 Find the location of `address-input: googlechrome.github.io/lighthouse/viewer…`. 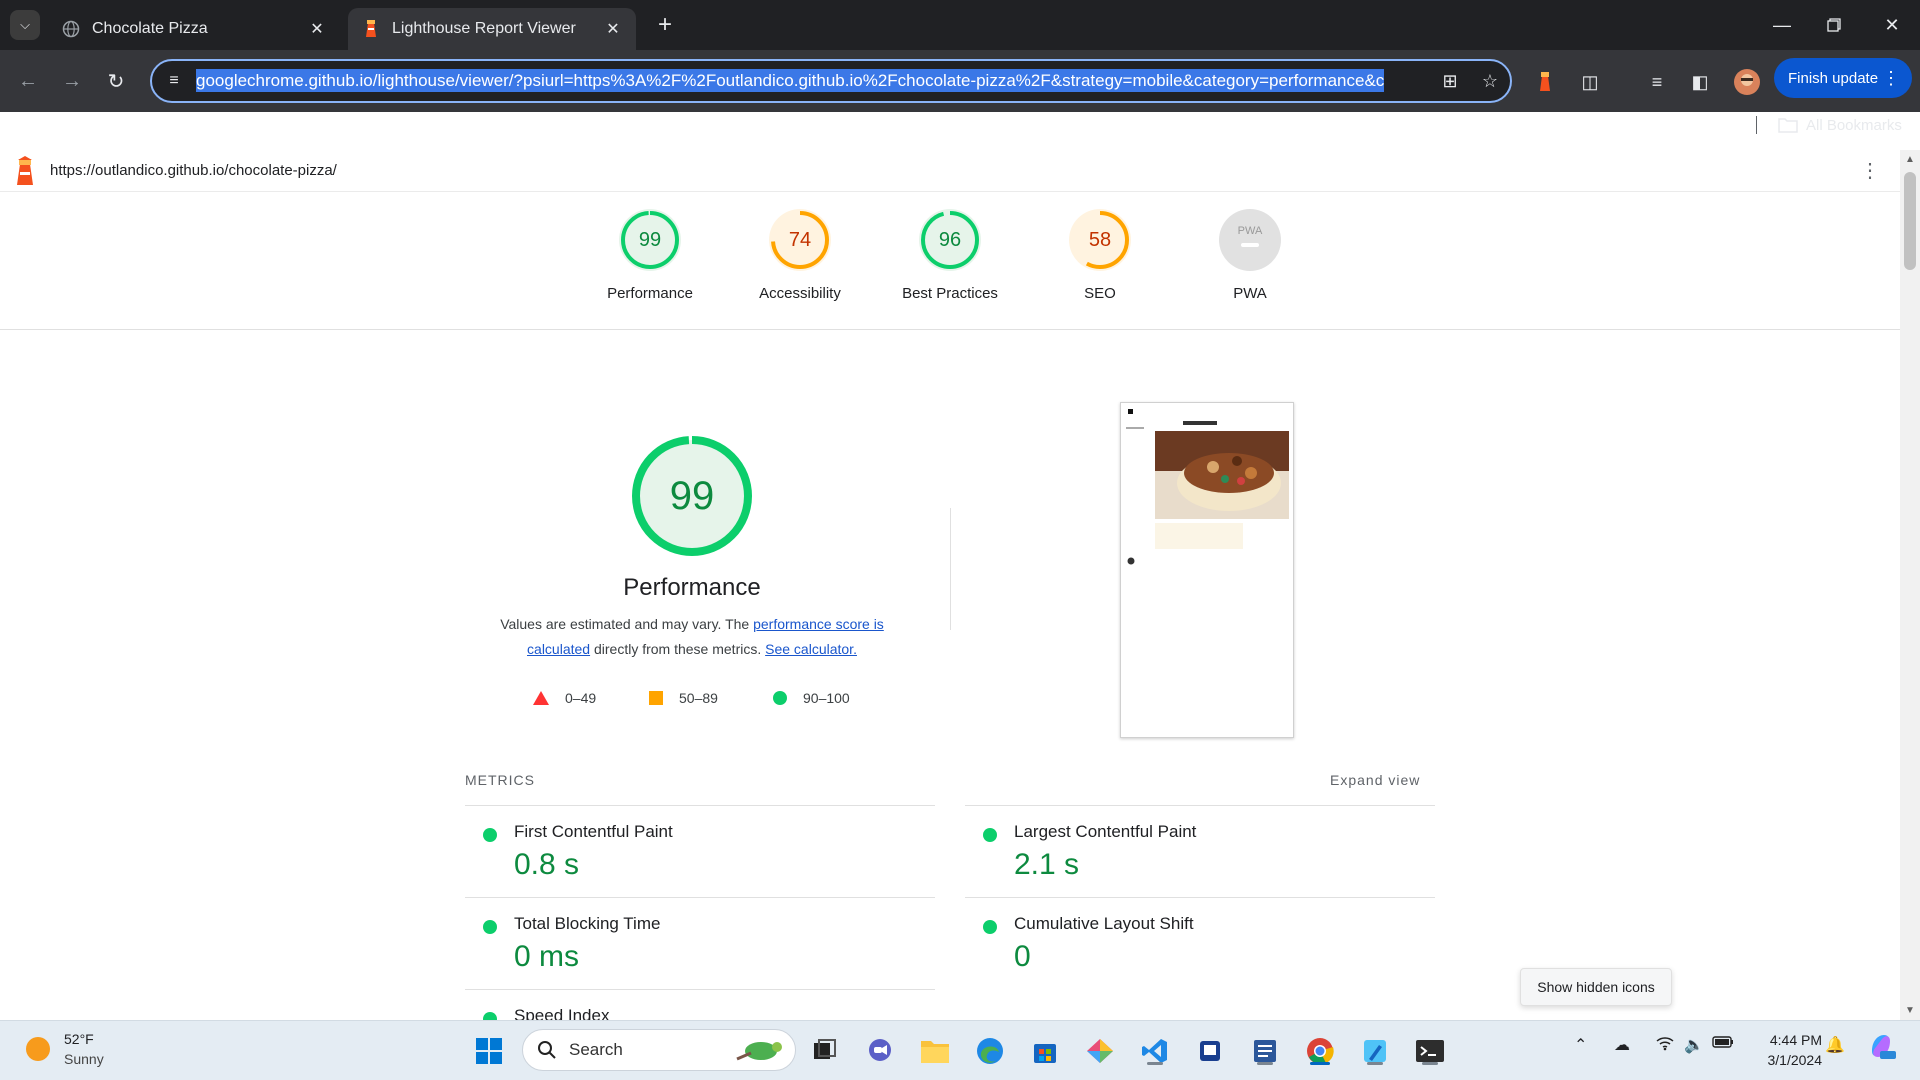

address-input: googlechrome.github.io/lighthouse/viewer… is located at coordinates (813, 81).